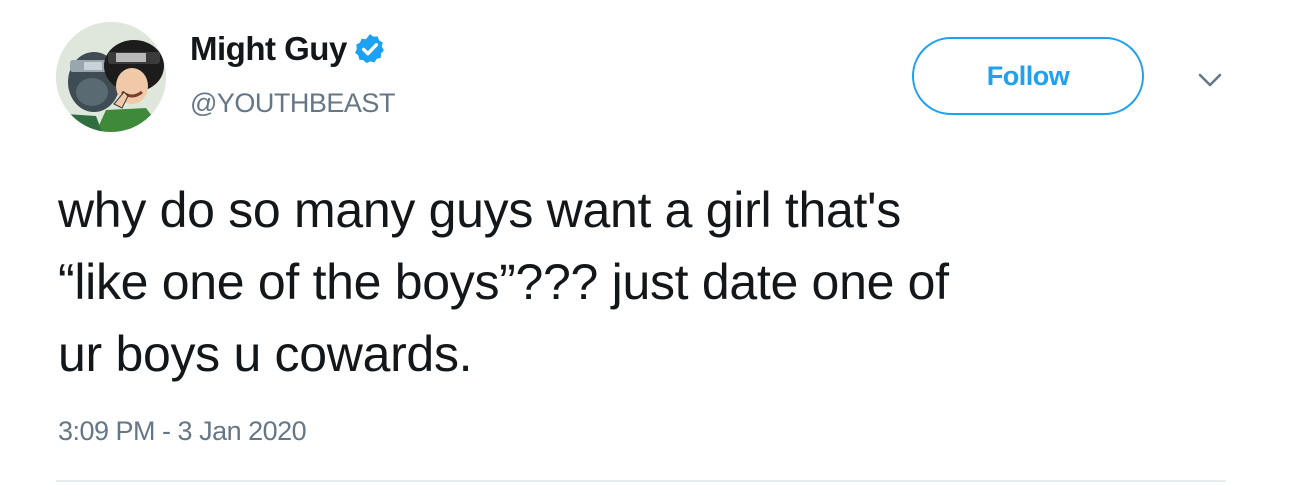 The height and width of the screenshot is (486, 1300). What do you see at coordinates (641, 481) in the screenshot?
I see `divider` at bounding box center [641, 481].